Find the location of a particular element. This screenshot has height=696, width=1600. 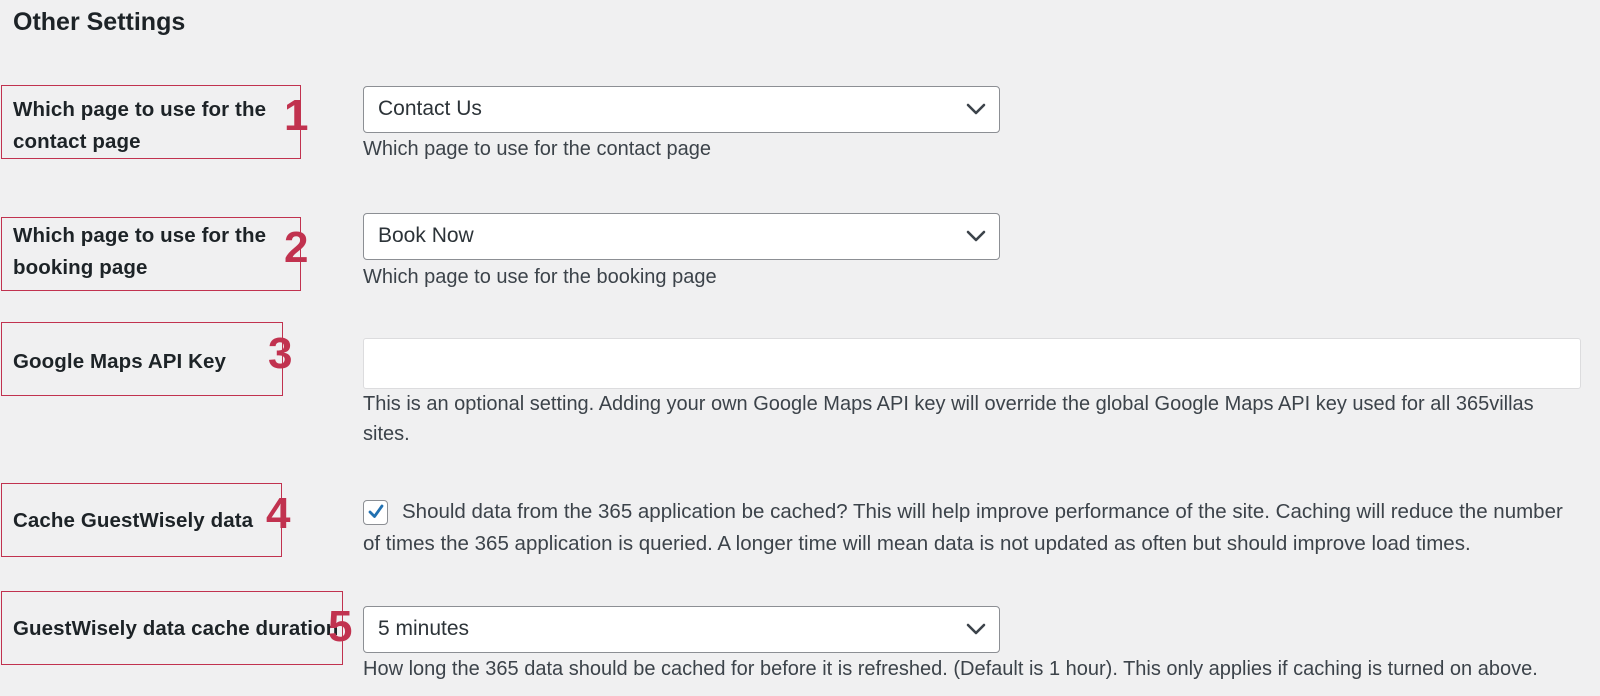

annotation-marker-4: 4 is located at coordinates (278, 513).